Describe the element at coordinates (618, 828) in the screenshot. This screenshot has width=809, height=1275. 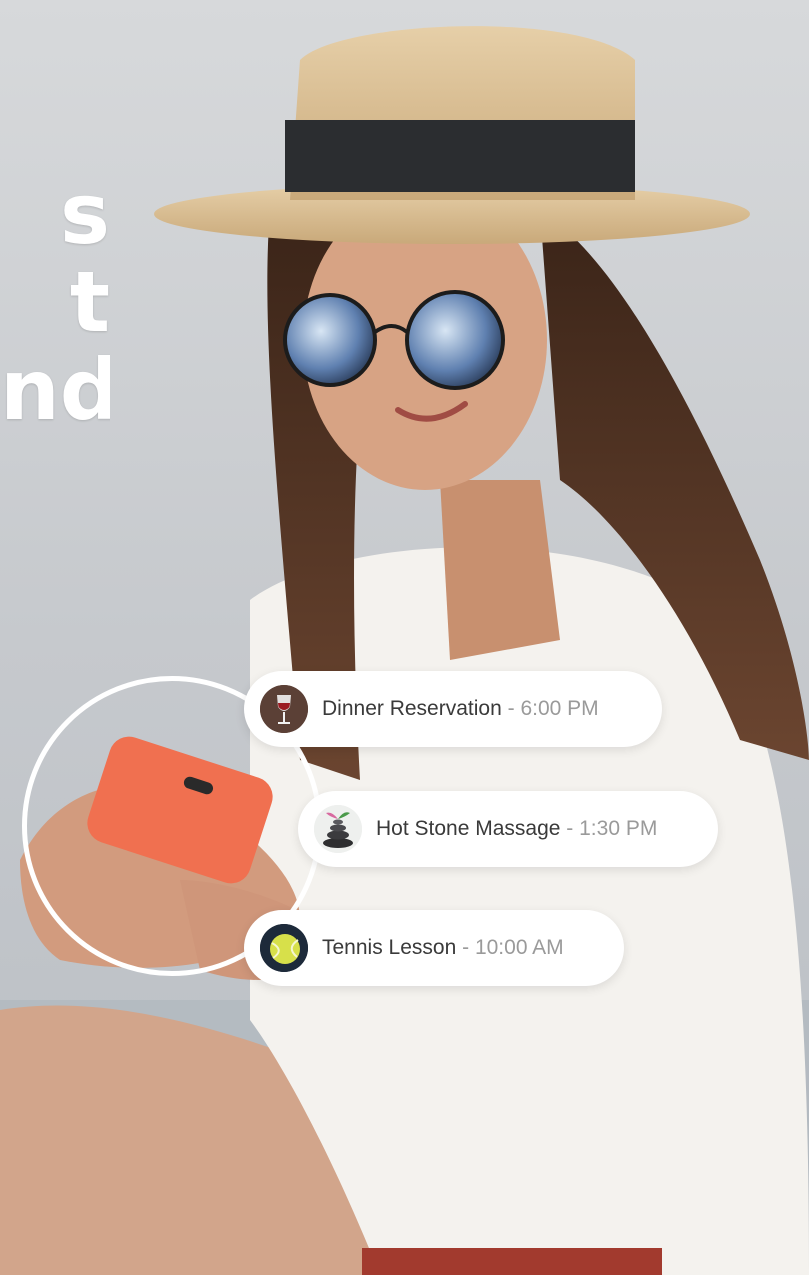
I see `schedule-item-time: 1:30 PM` at that location.